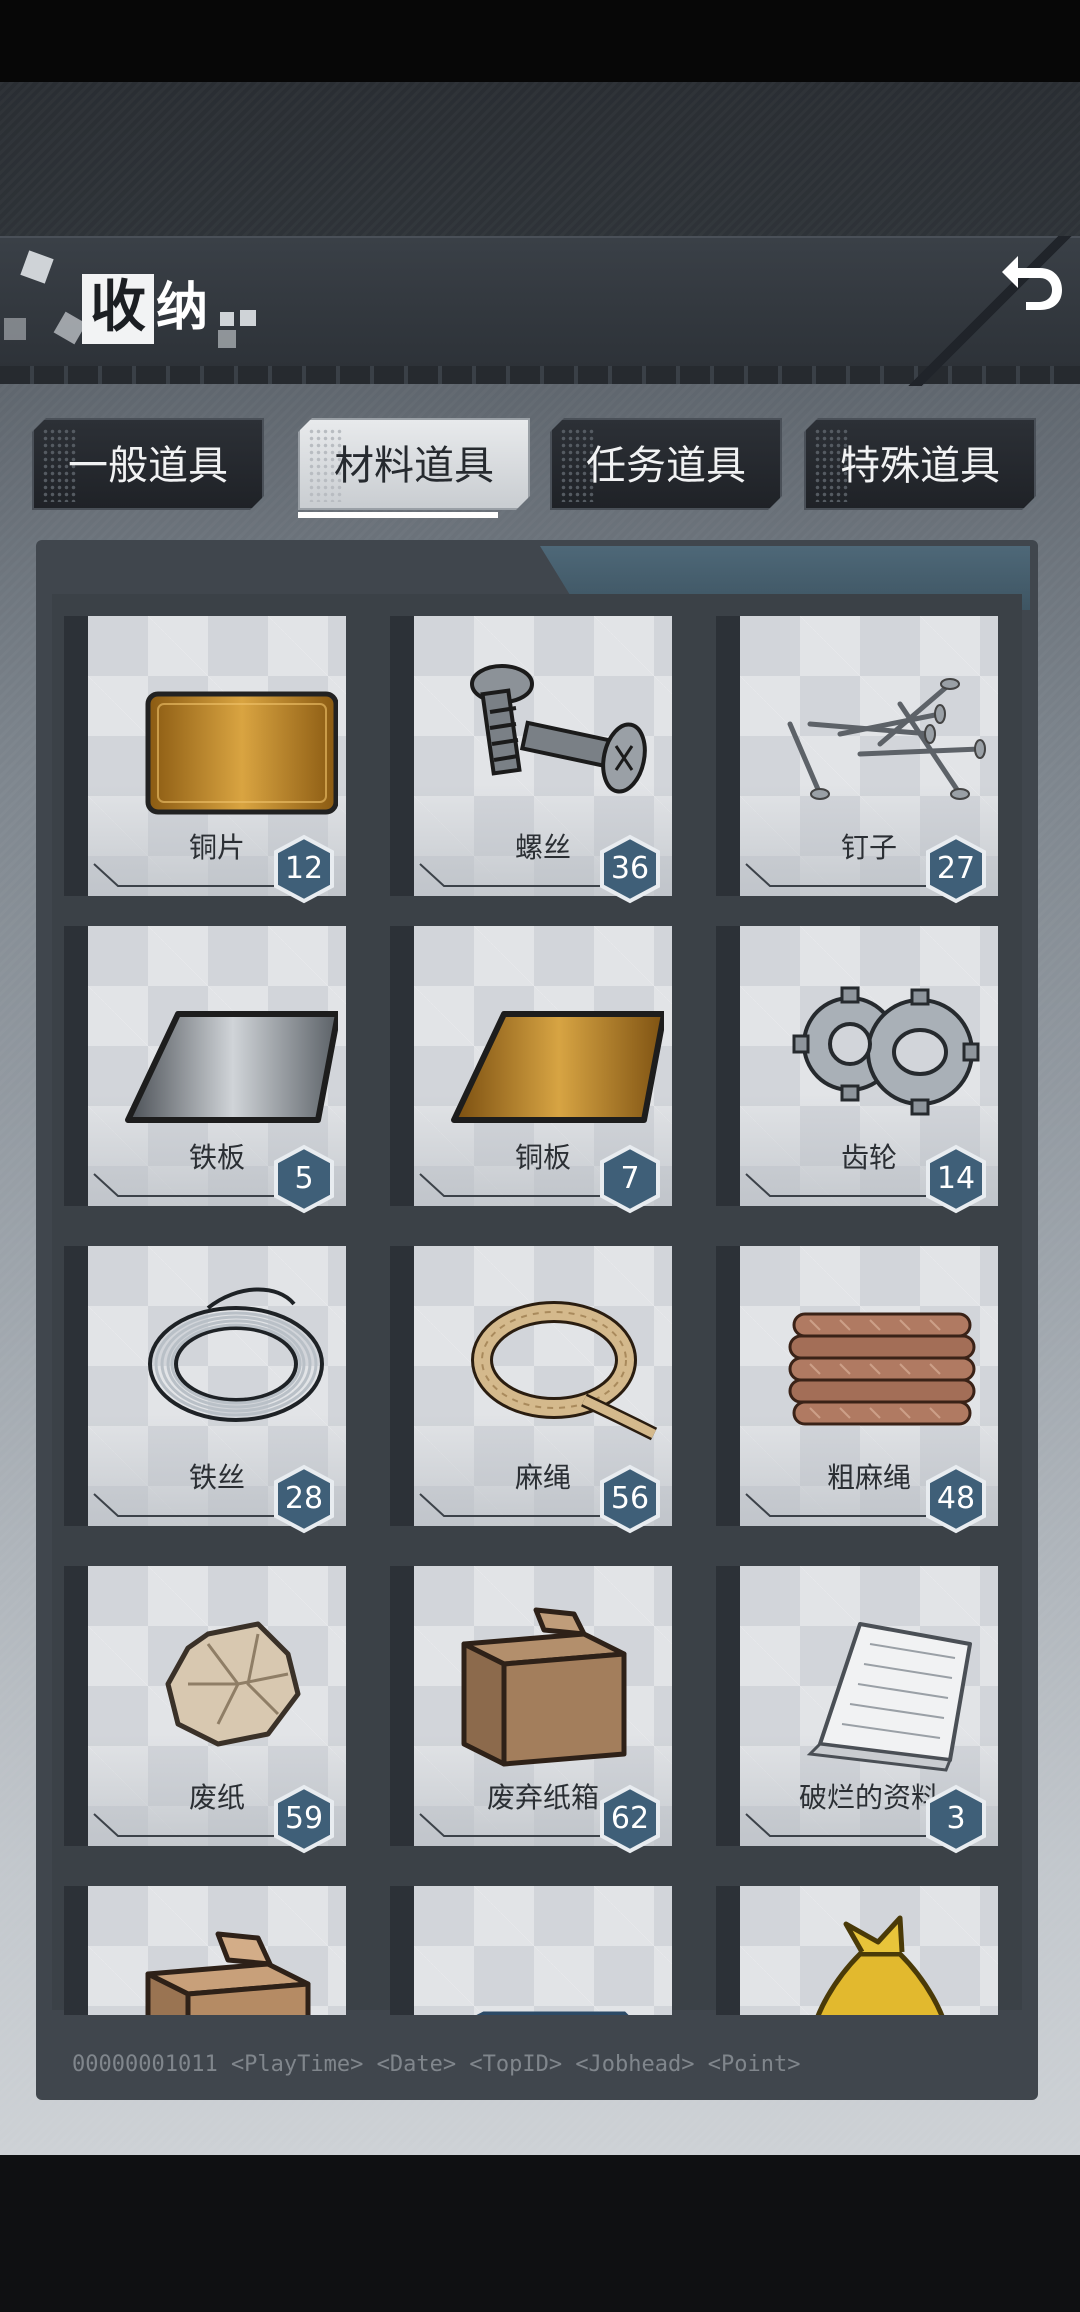  Describe the element at coordinates (241, 753) in the screenshot. I see `copper-sheet-icon` at that location.